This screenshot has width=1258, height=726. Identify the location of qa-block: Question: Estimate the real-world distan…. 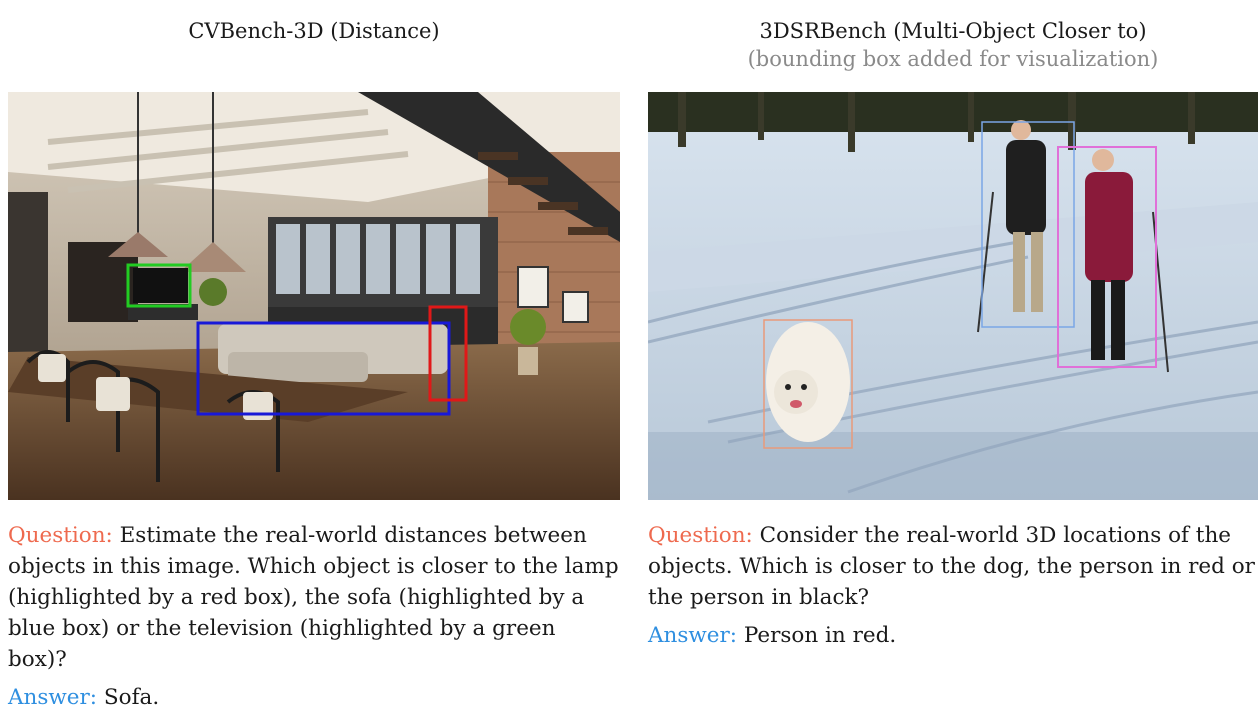
(314, 616).